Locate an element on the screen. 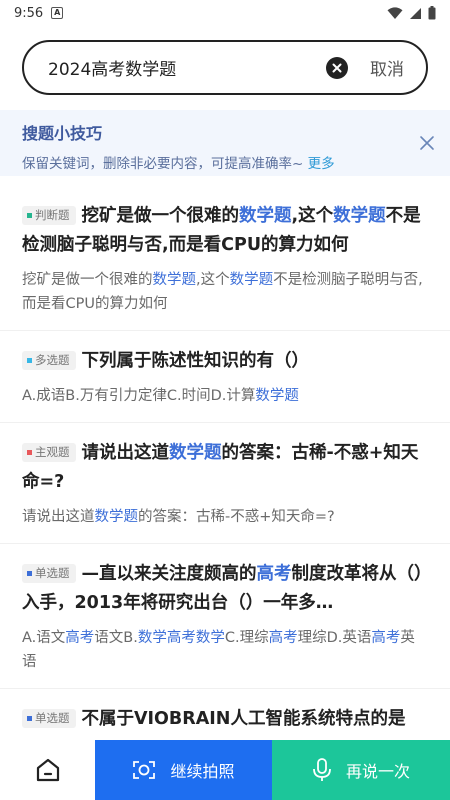 The image size is (450, 800). continue-photo-button: 继续拍照 is located at coordinates (183, 770).